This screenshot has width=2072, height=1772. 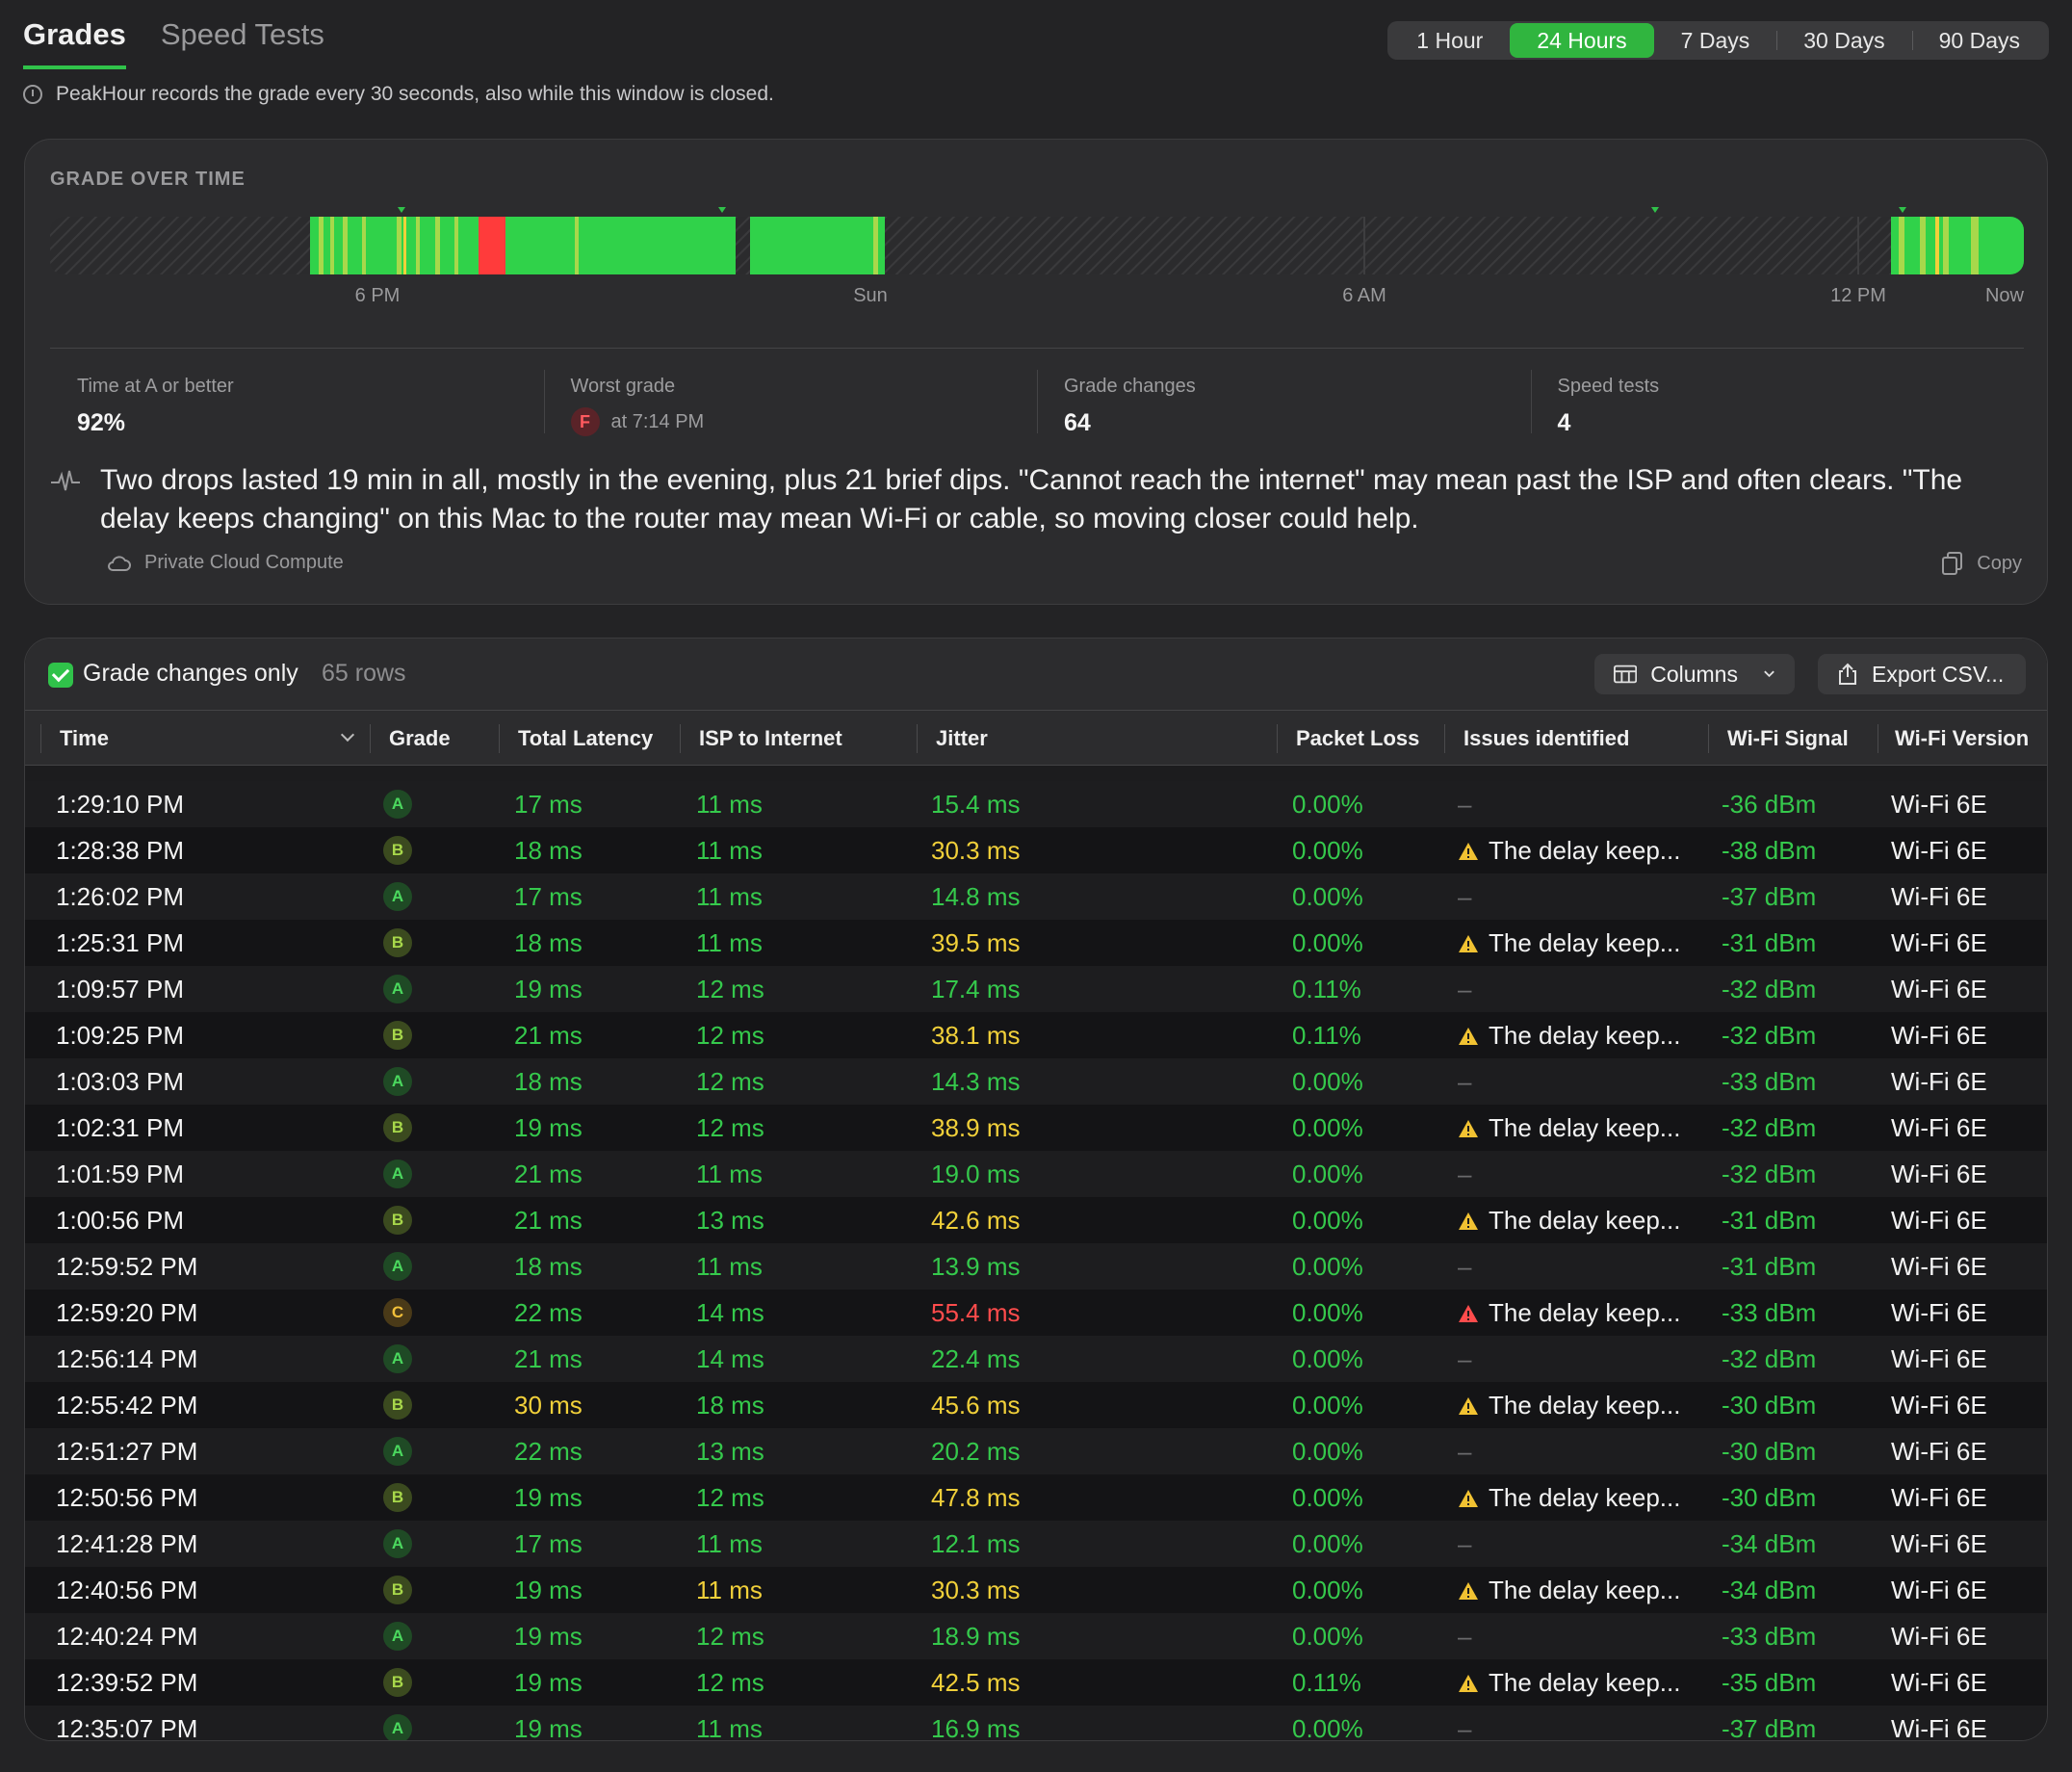 I want to click on time-cell: 1:02:31 PM, so click(x=120, y=1127).